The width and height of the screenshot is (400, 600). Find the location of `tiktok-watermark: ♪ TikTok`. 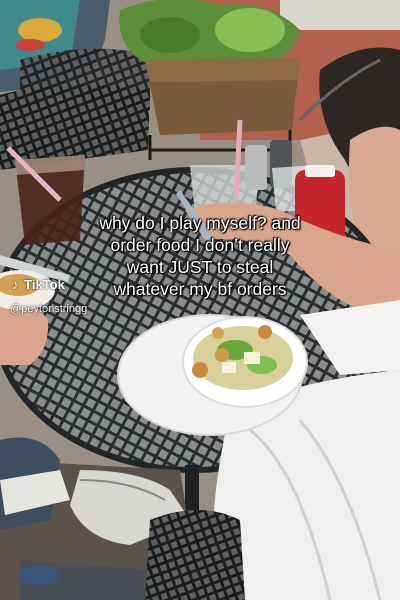

tiktok-watermark: ♪ TikTok is located at coordinates (38, 284).